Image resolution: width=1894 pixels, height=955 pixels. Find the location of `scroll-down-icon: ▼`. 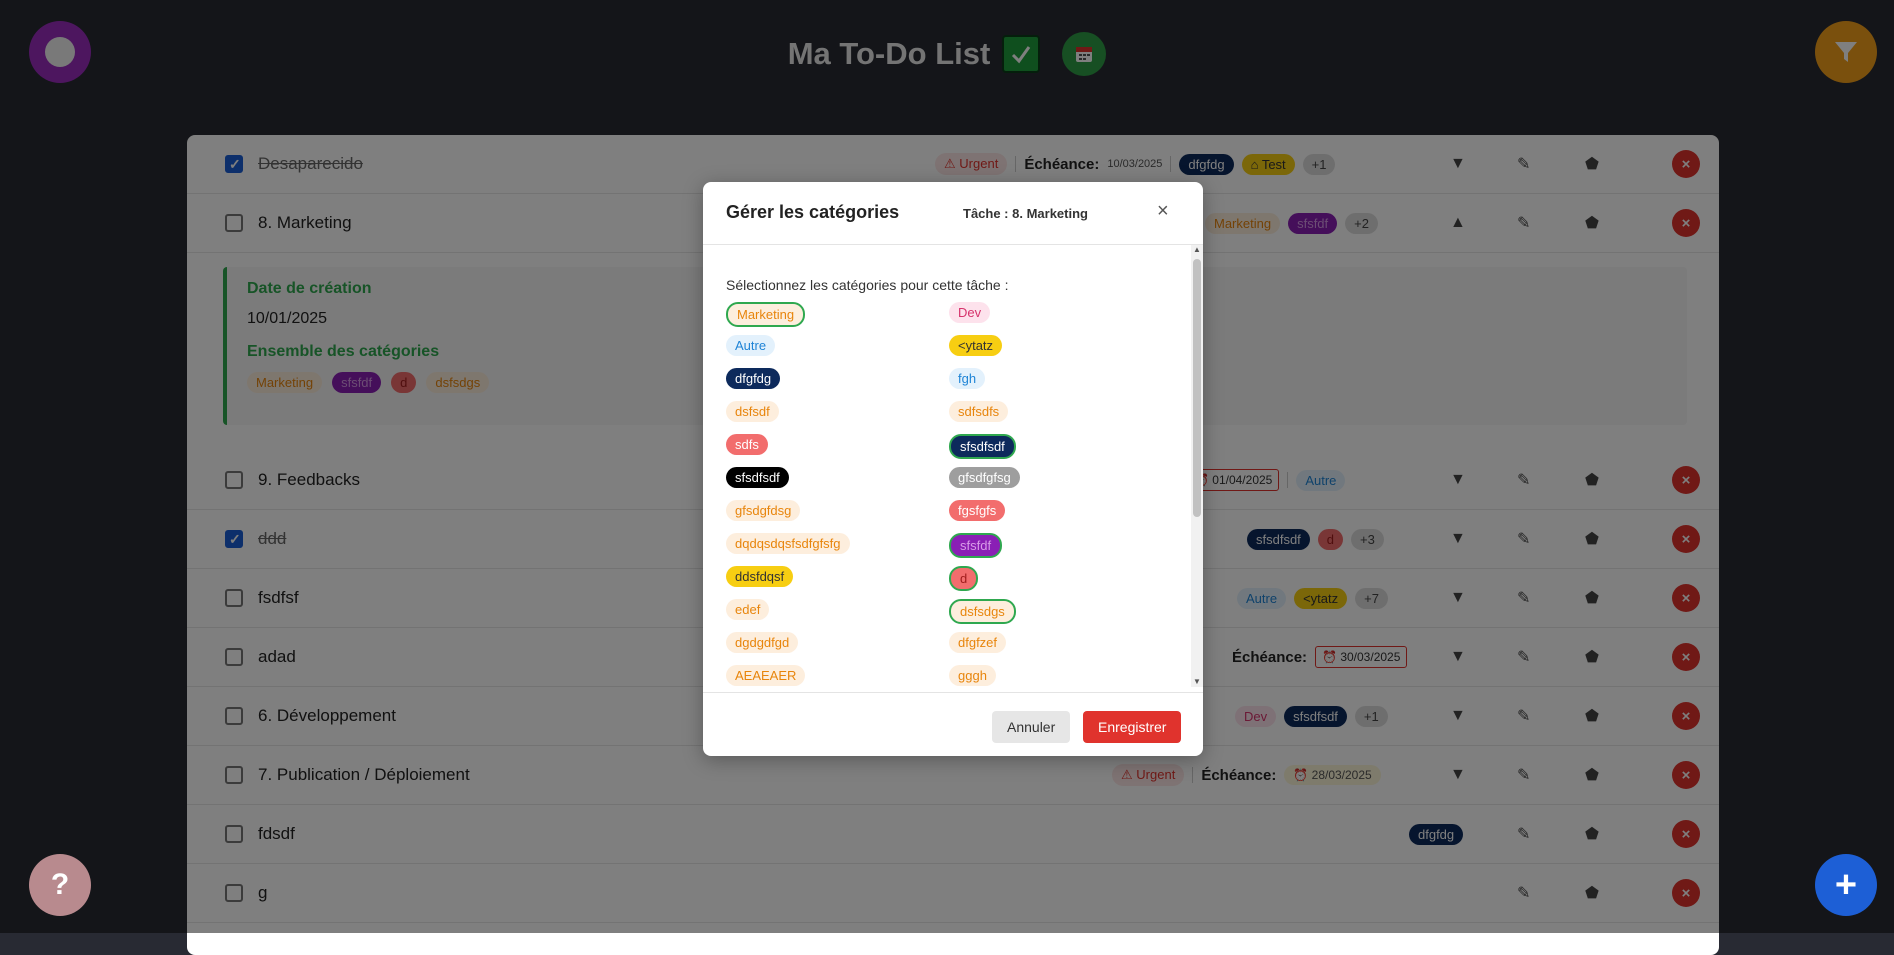

scroll-down-icon: ▼ is located at coordinates (1197, 681).